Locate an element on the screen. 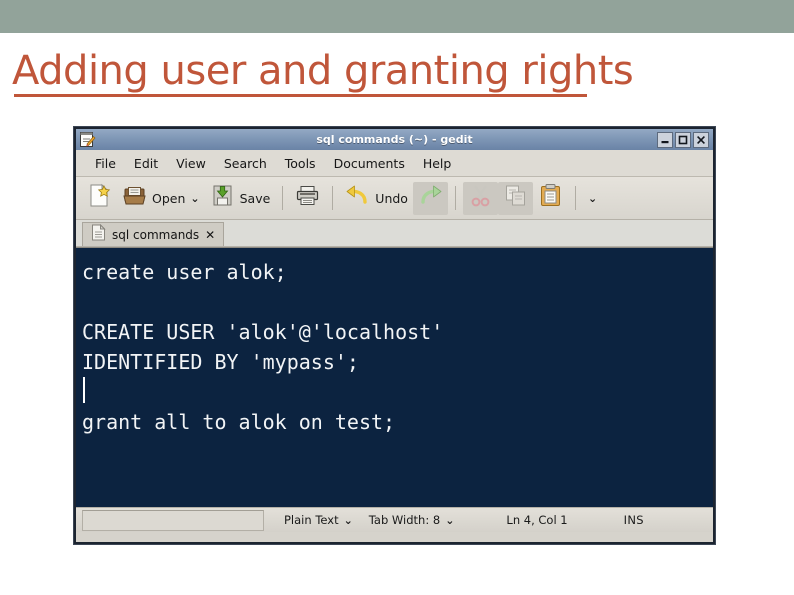 This screenshot has width=794, height=595. copy-icon is located at coordinates (515, 198).